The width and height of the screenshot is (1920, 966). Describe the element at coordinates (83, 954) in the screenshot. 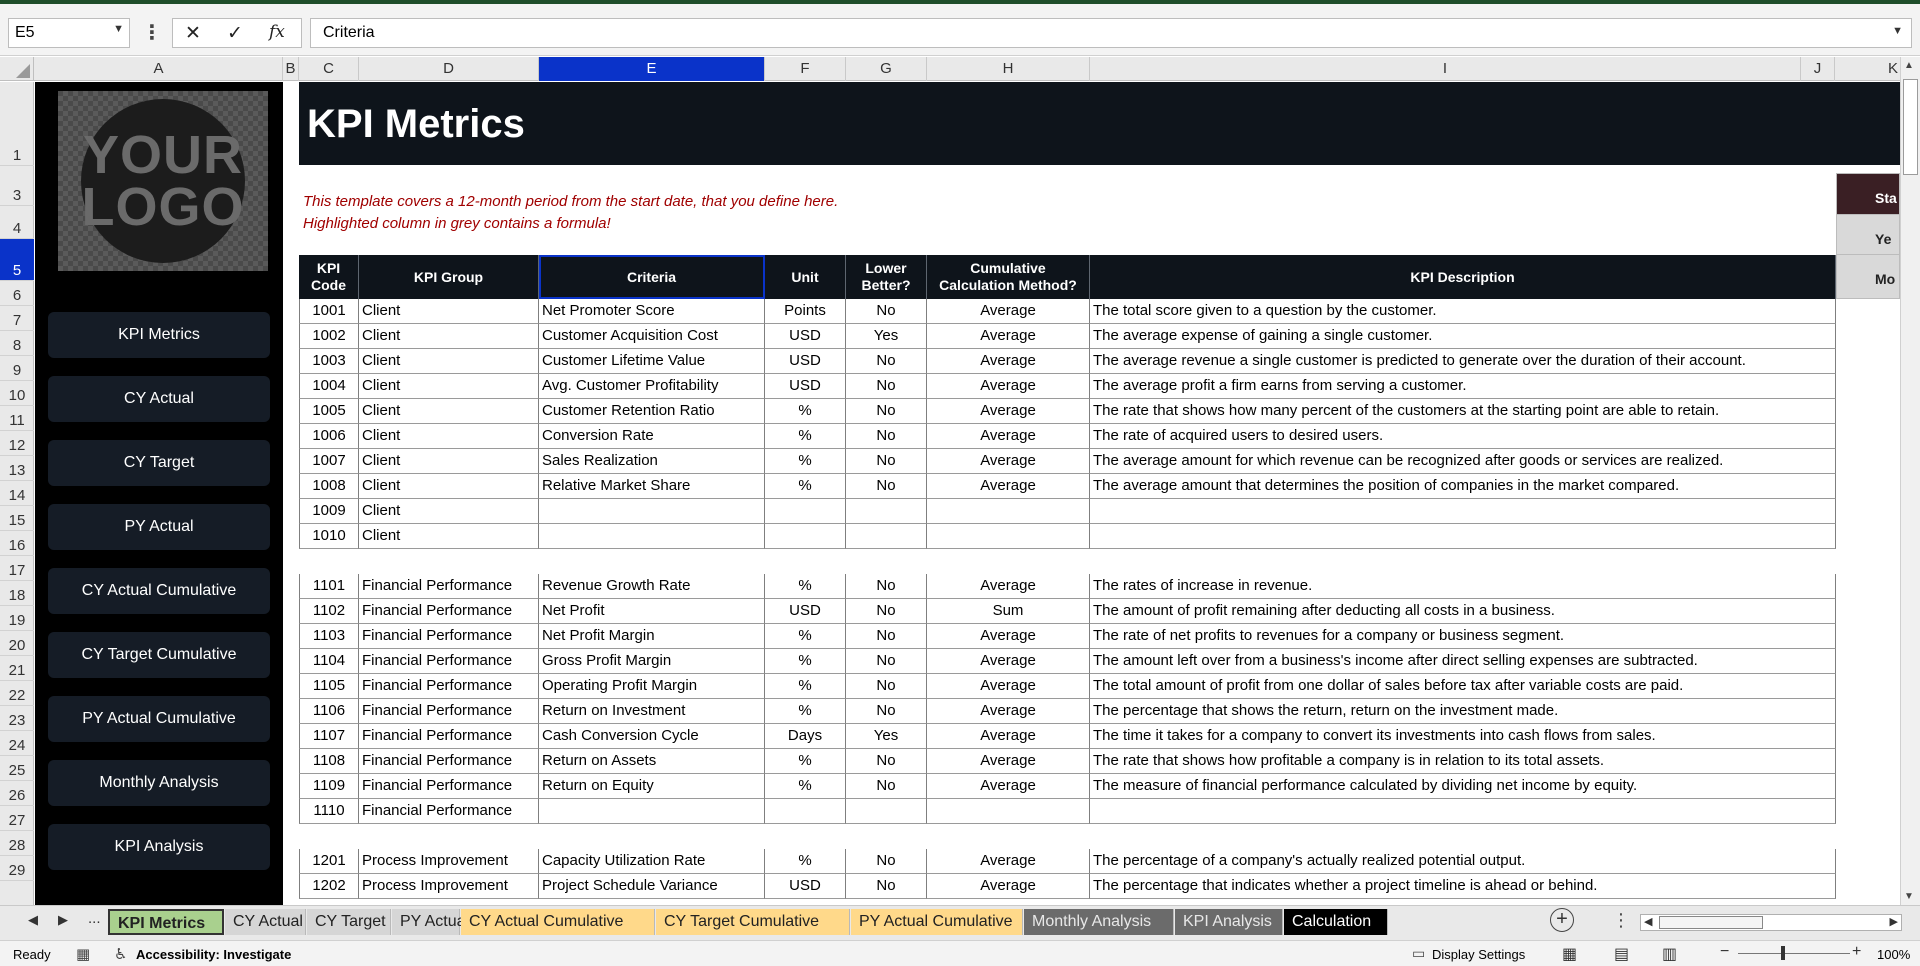

I see `macro-record-icon: ▦` at that location.